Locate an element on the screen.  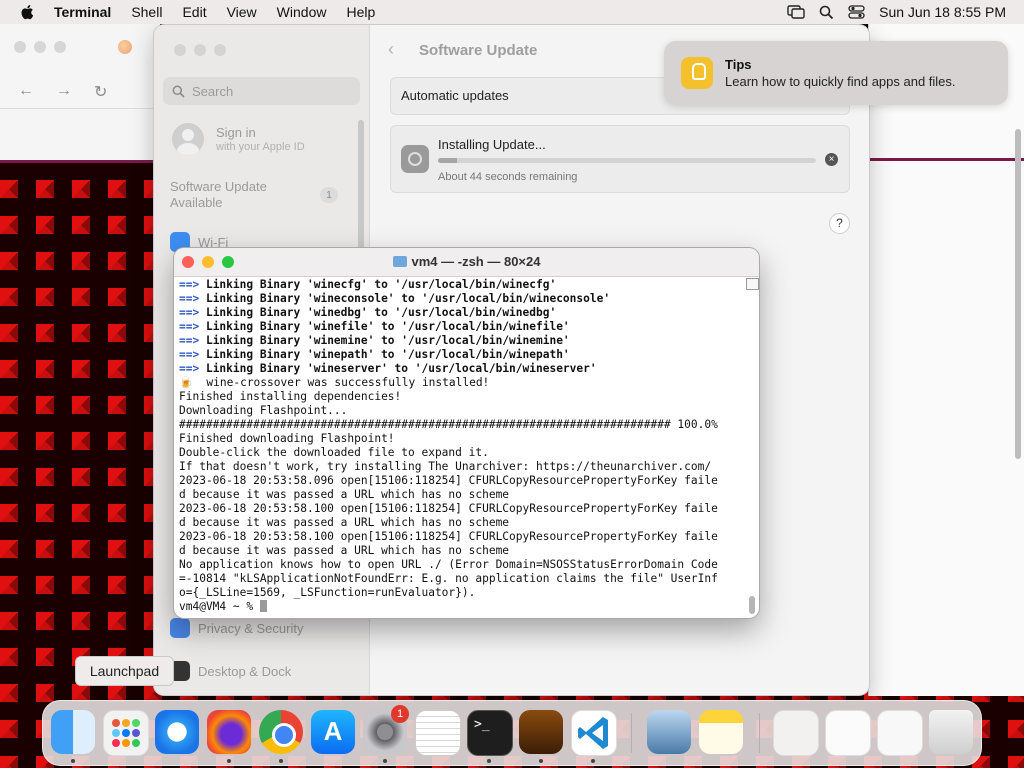
menu-shell: Shell is located at coordinates (146, 12).